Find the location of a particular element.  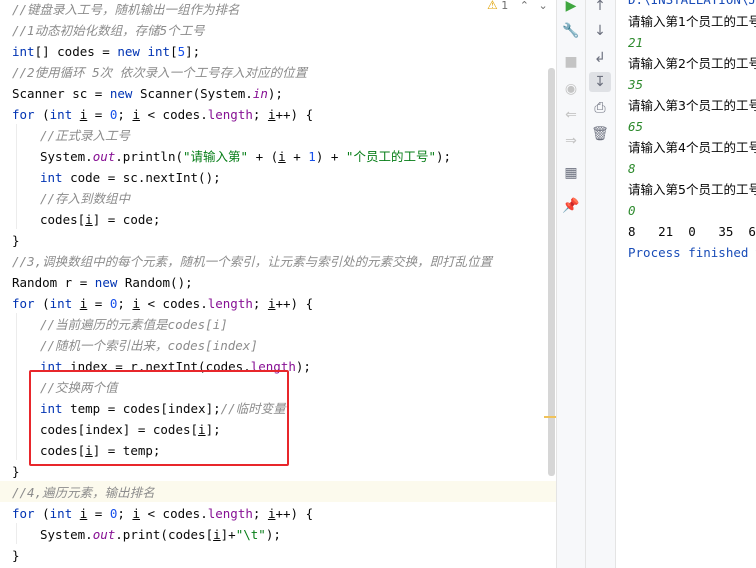

editor-scrollbar is located at coordinates (551, 272).